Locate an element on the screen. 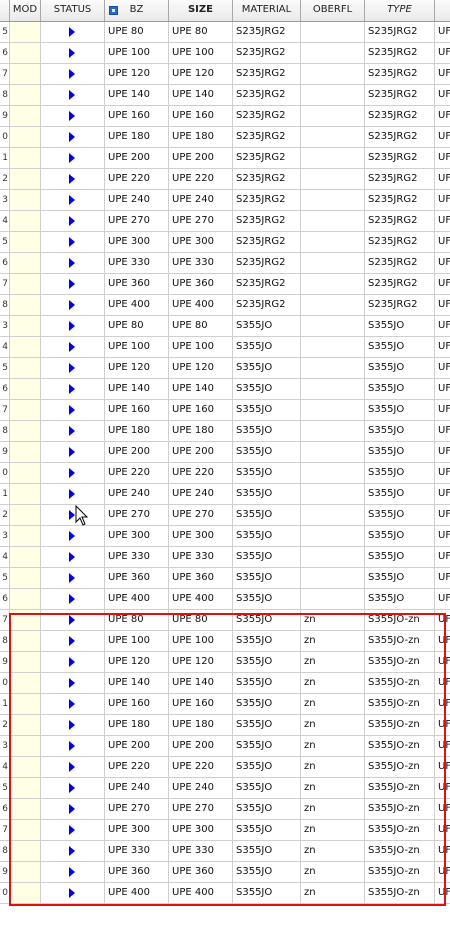 This screenshot has height=928, width=450. cell-size: UPE 120 is located at coordinates (201, 662).